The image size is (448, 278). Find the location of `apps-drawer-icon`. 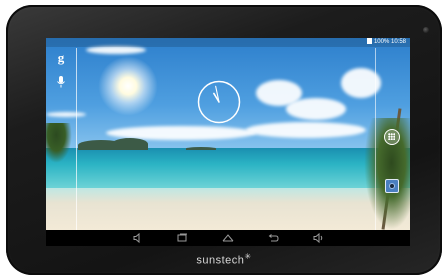

apps-drawer-icon is located at coordinates (392, 137).